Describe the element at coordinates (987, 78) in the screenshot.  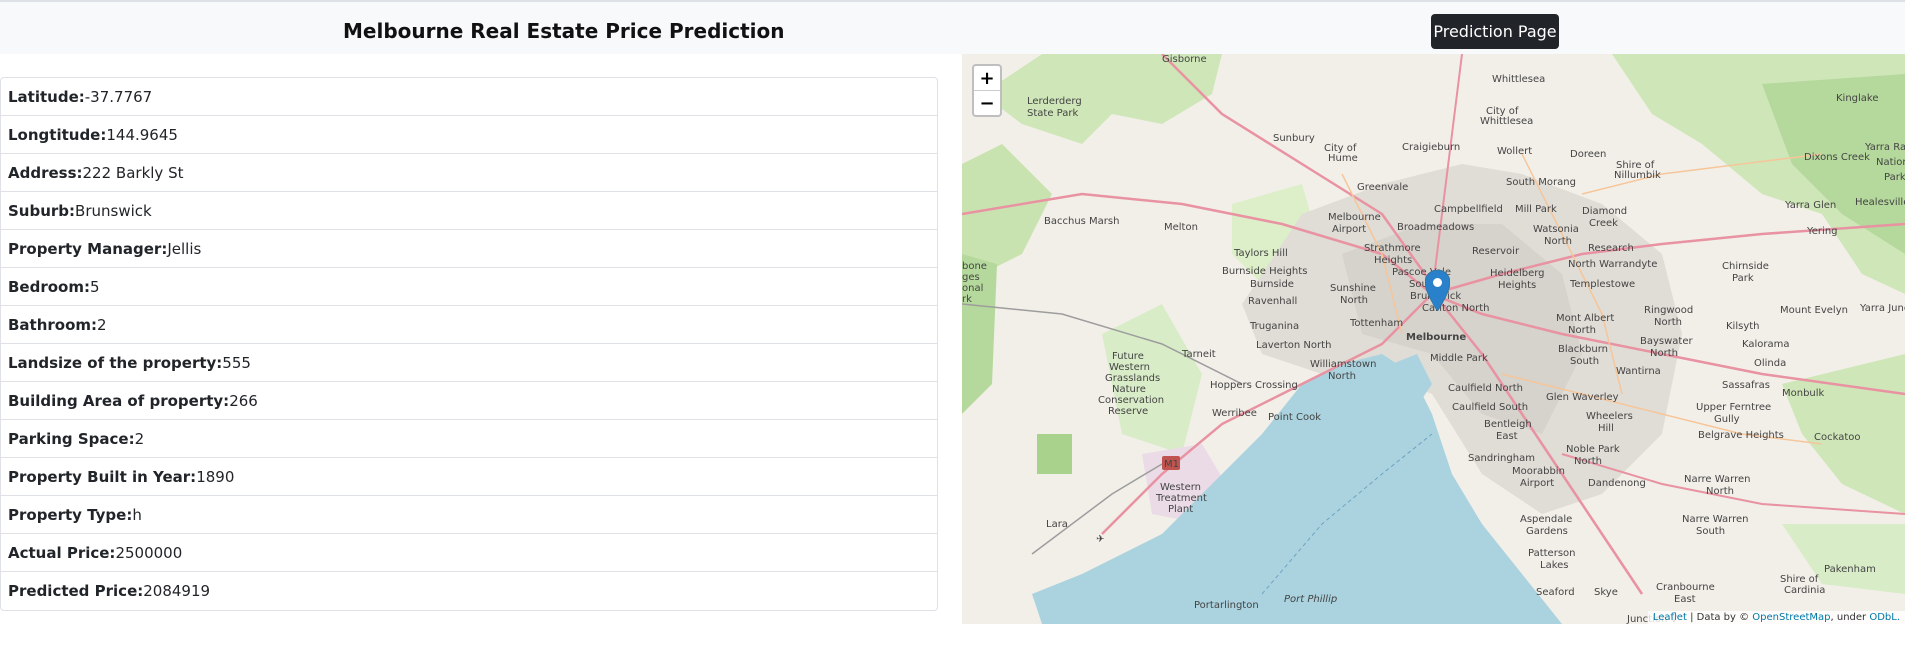
I see `zoom-in-button: +` at that location.